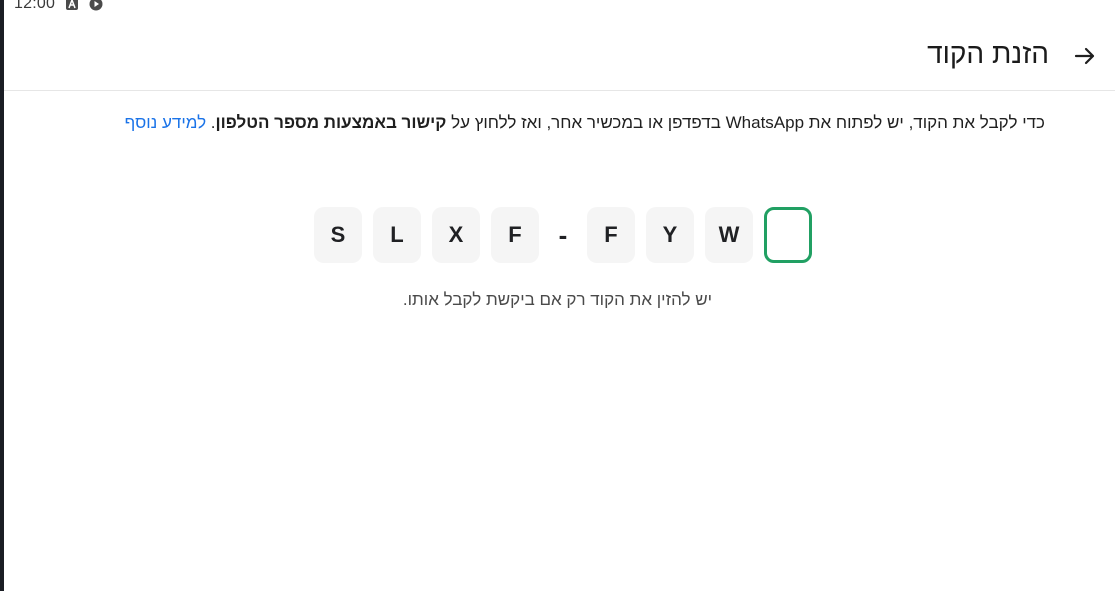  What do you see at coordinates (788, 235) in the screenshot?
I see `code-box-8-active` at bounding box center [788, 235].